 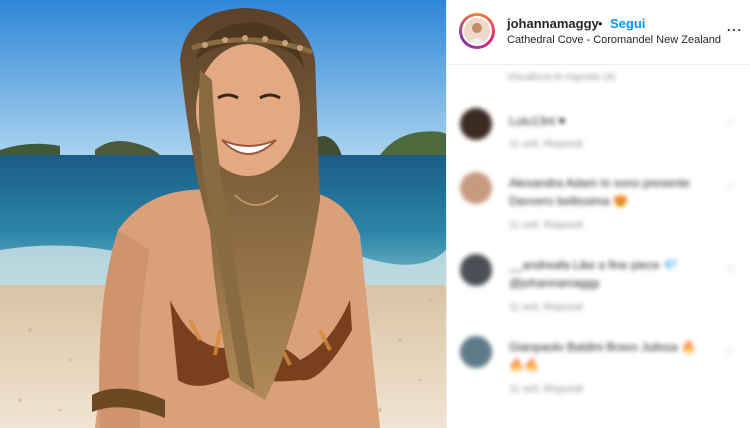 I want to click on more-options-icon: ⋯, so click(x=734, y=30).